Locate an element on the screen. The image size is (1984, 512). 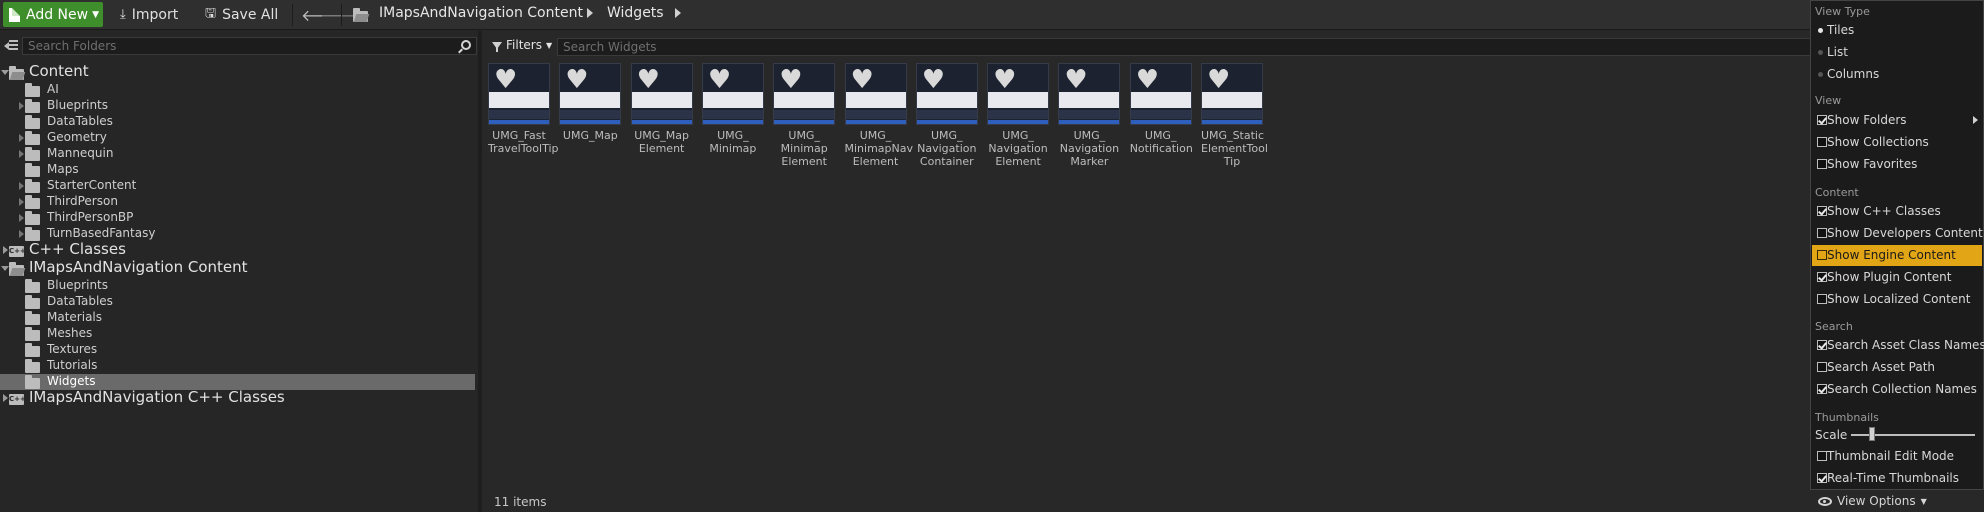
tree-item-textures: Textures is located at coordinates (237, 350).